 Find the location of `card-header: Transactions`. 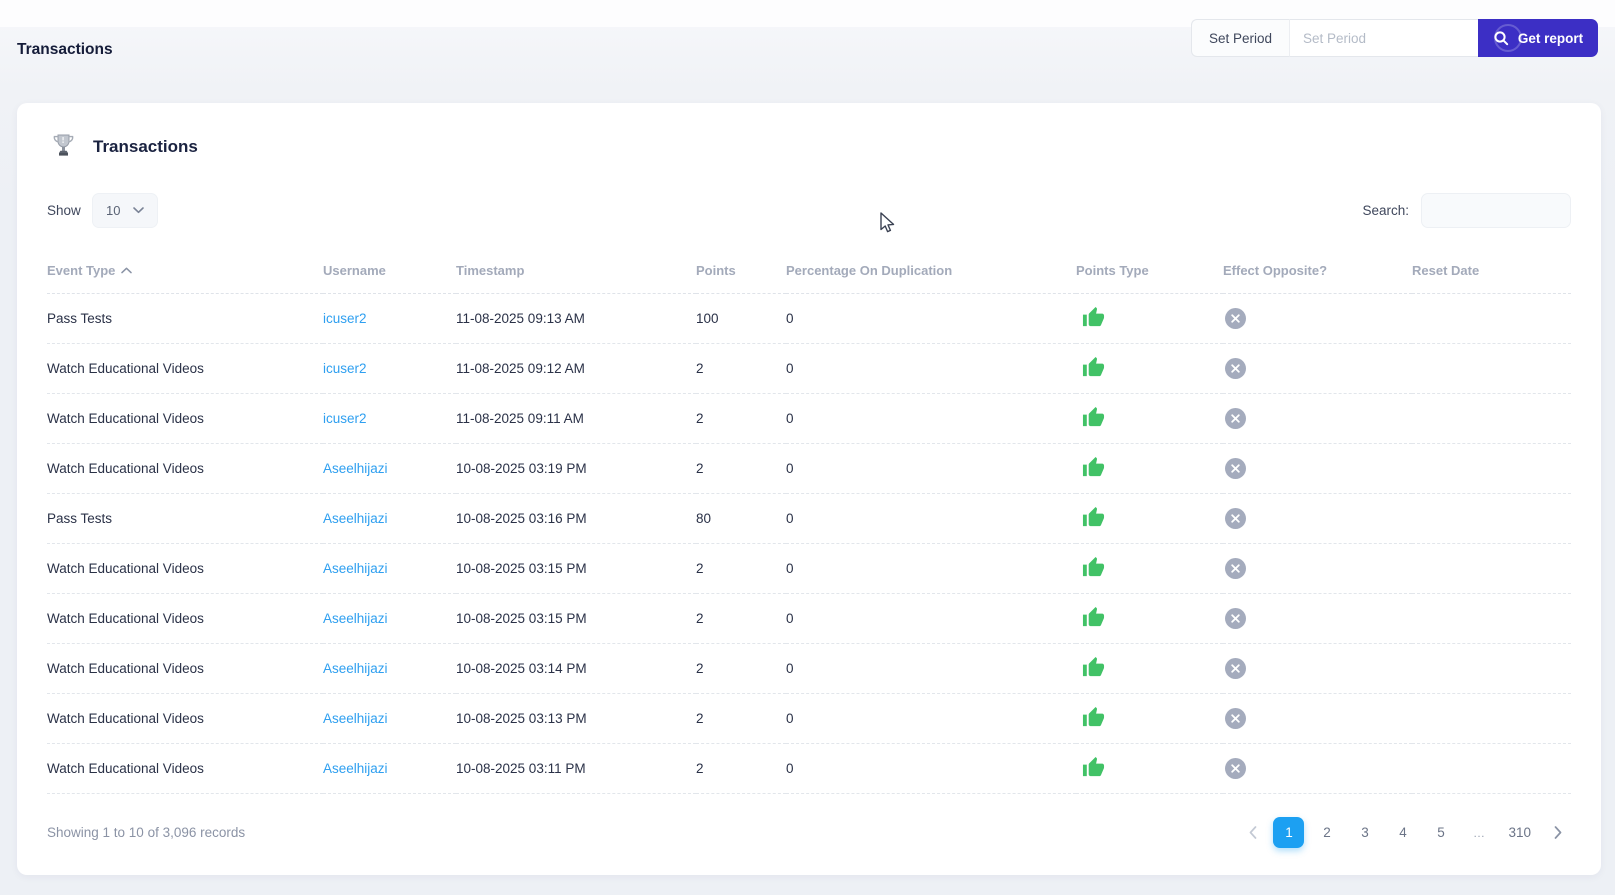

card-header: Transactions is located at coordinates (809, 146).